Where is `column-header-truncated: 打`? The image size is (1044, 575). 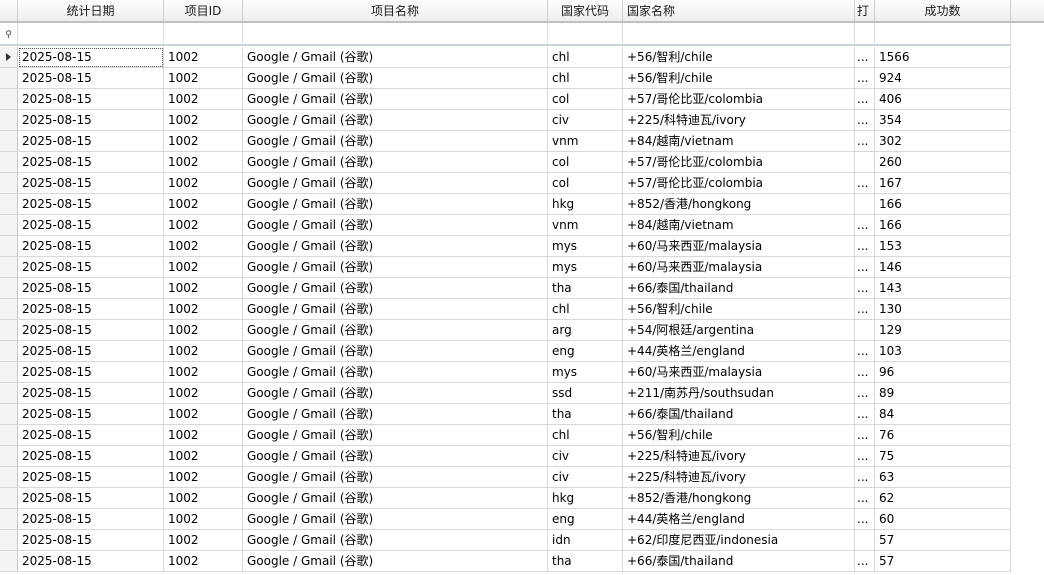
column-header-truncated: 打 is located at coordinates (865, 11).